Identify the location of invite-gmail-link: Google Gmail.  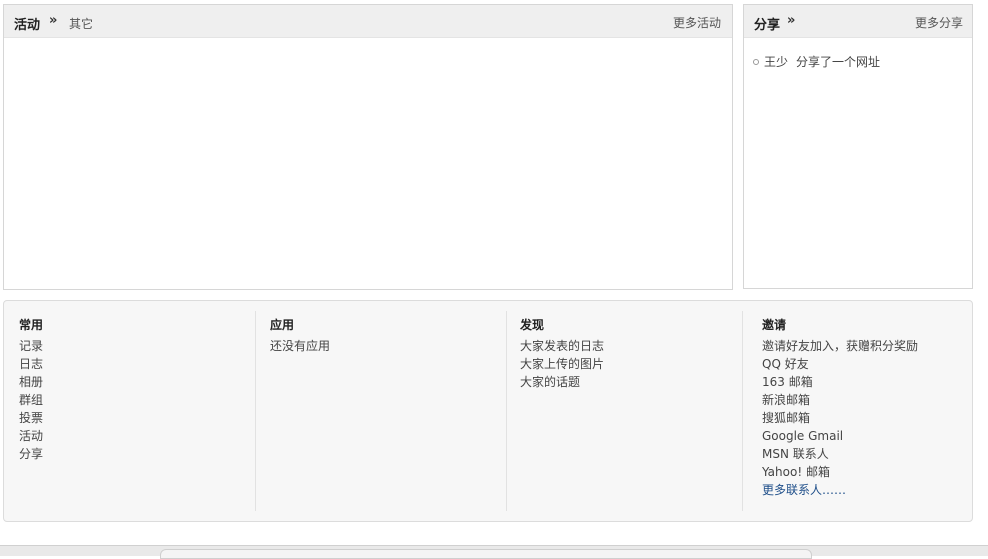
(864, 436).